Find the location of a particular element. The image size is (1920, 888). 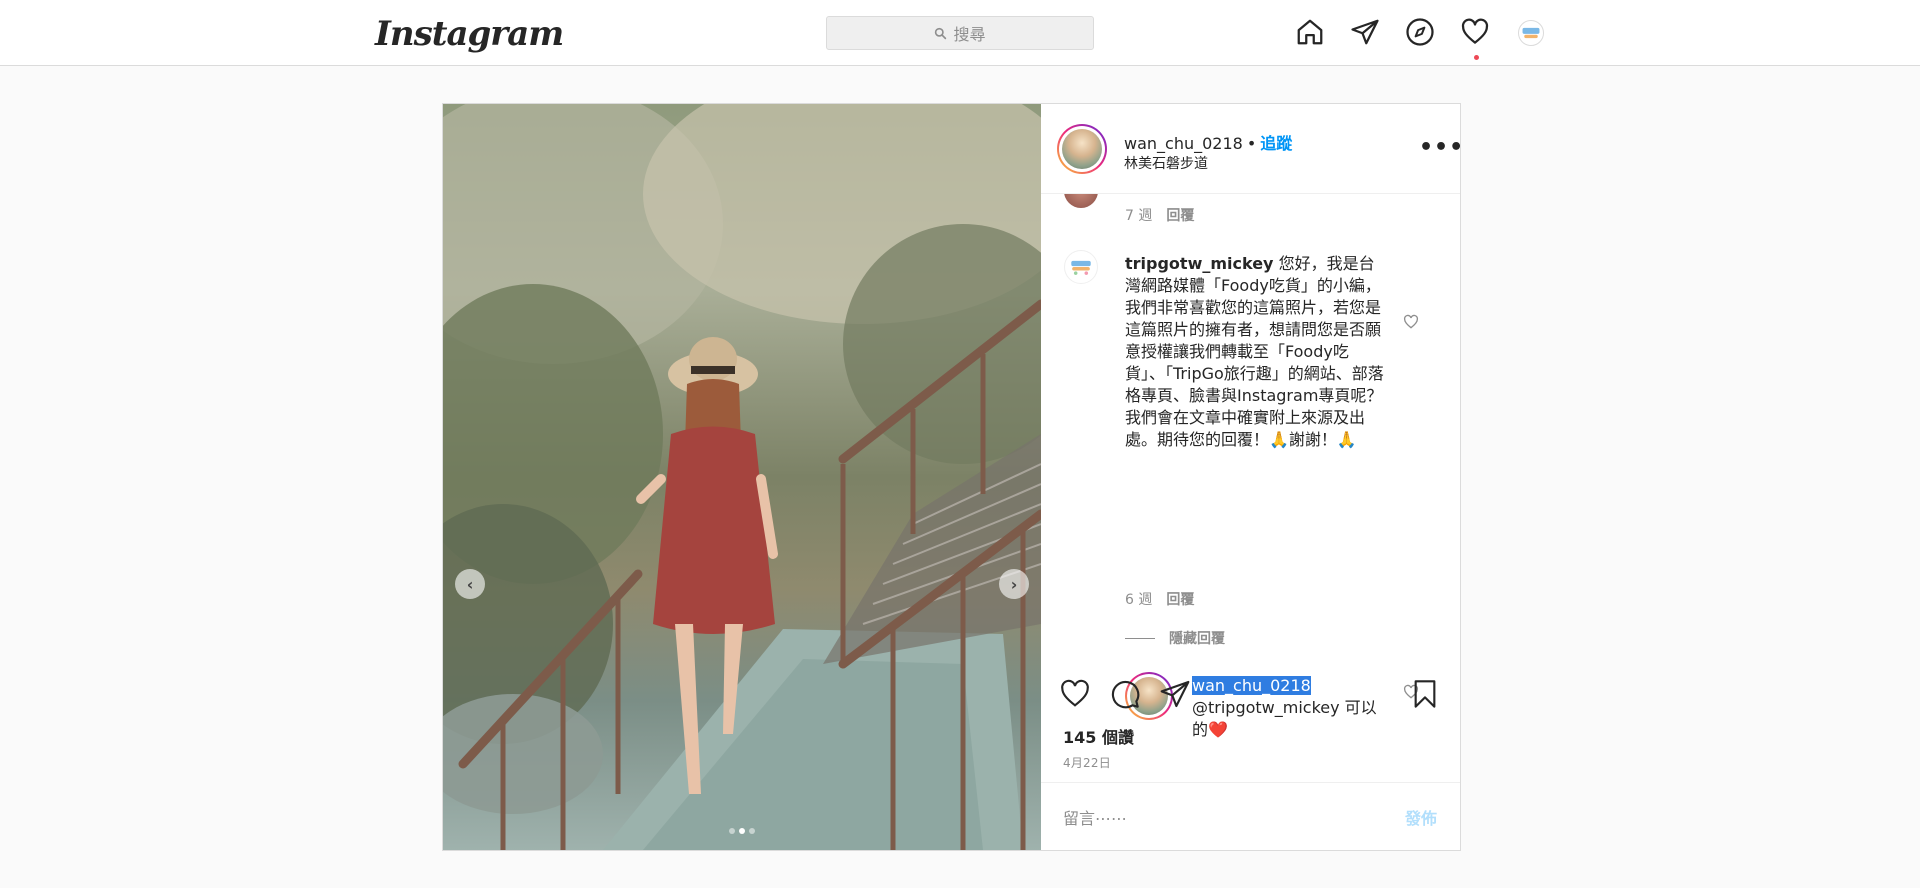

search-input: 搜尋 is located at coordinates (960, 33).